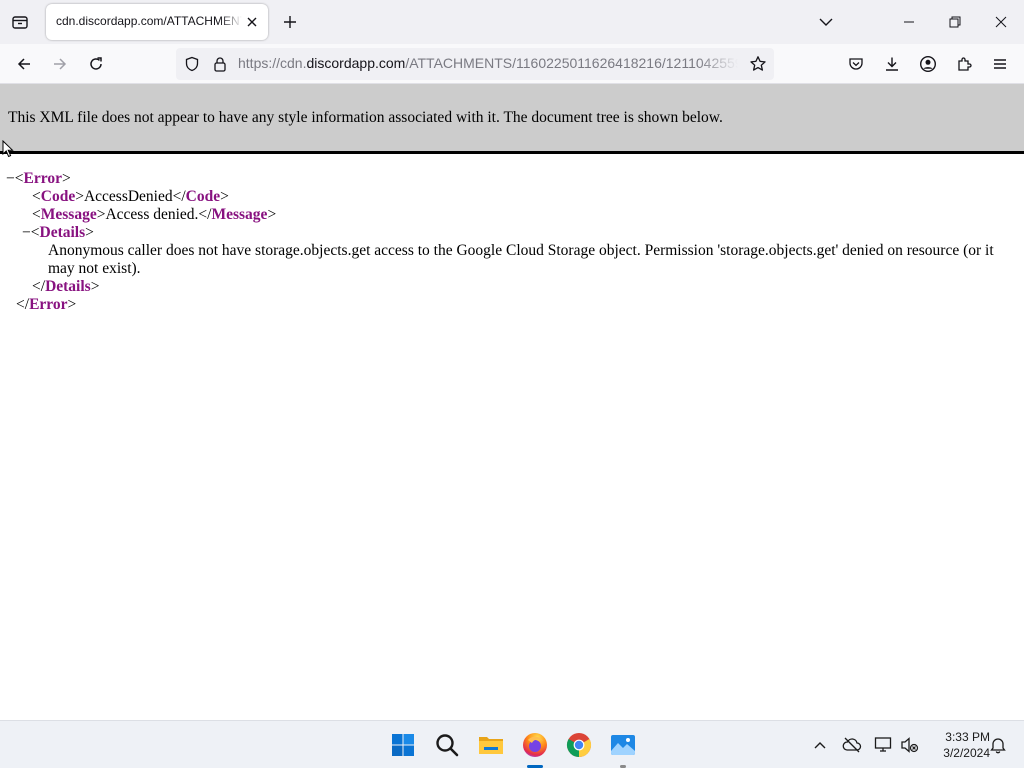 Image resolution: width=1024 pixels, height=768 pixels. I want to click on xml-code-line: <Code>AccessDenied</Code>, so click(130, 196).